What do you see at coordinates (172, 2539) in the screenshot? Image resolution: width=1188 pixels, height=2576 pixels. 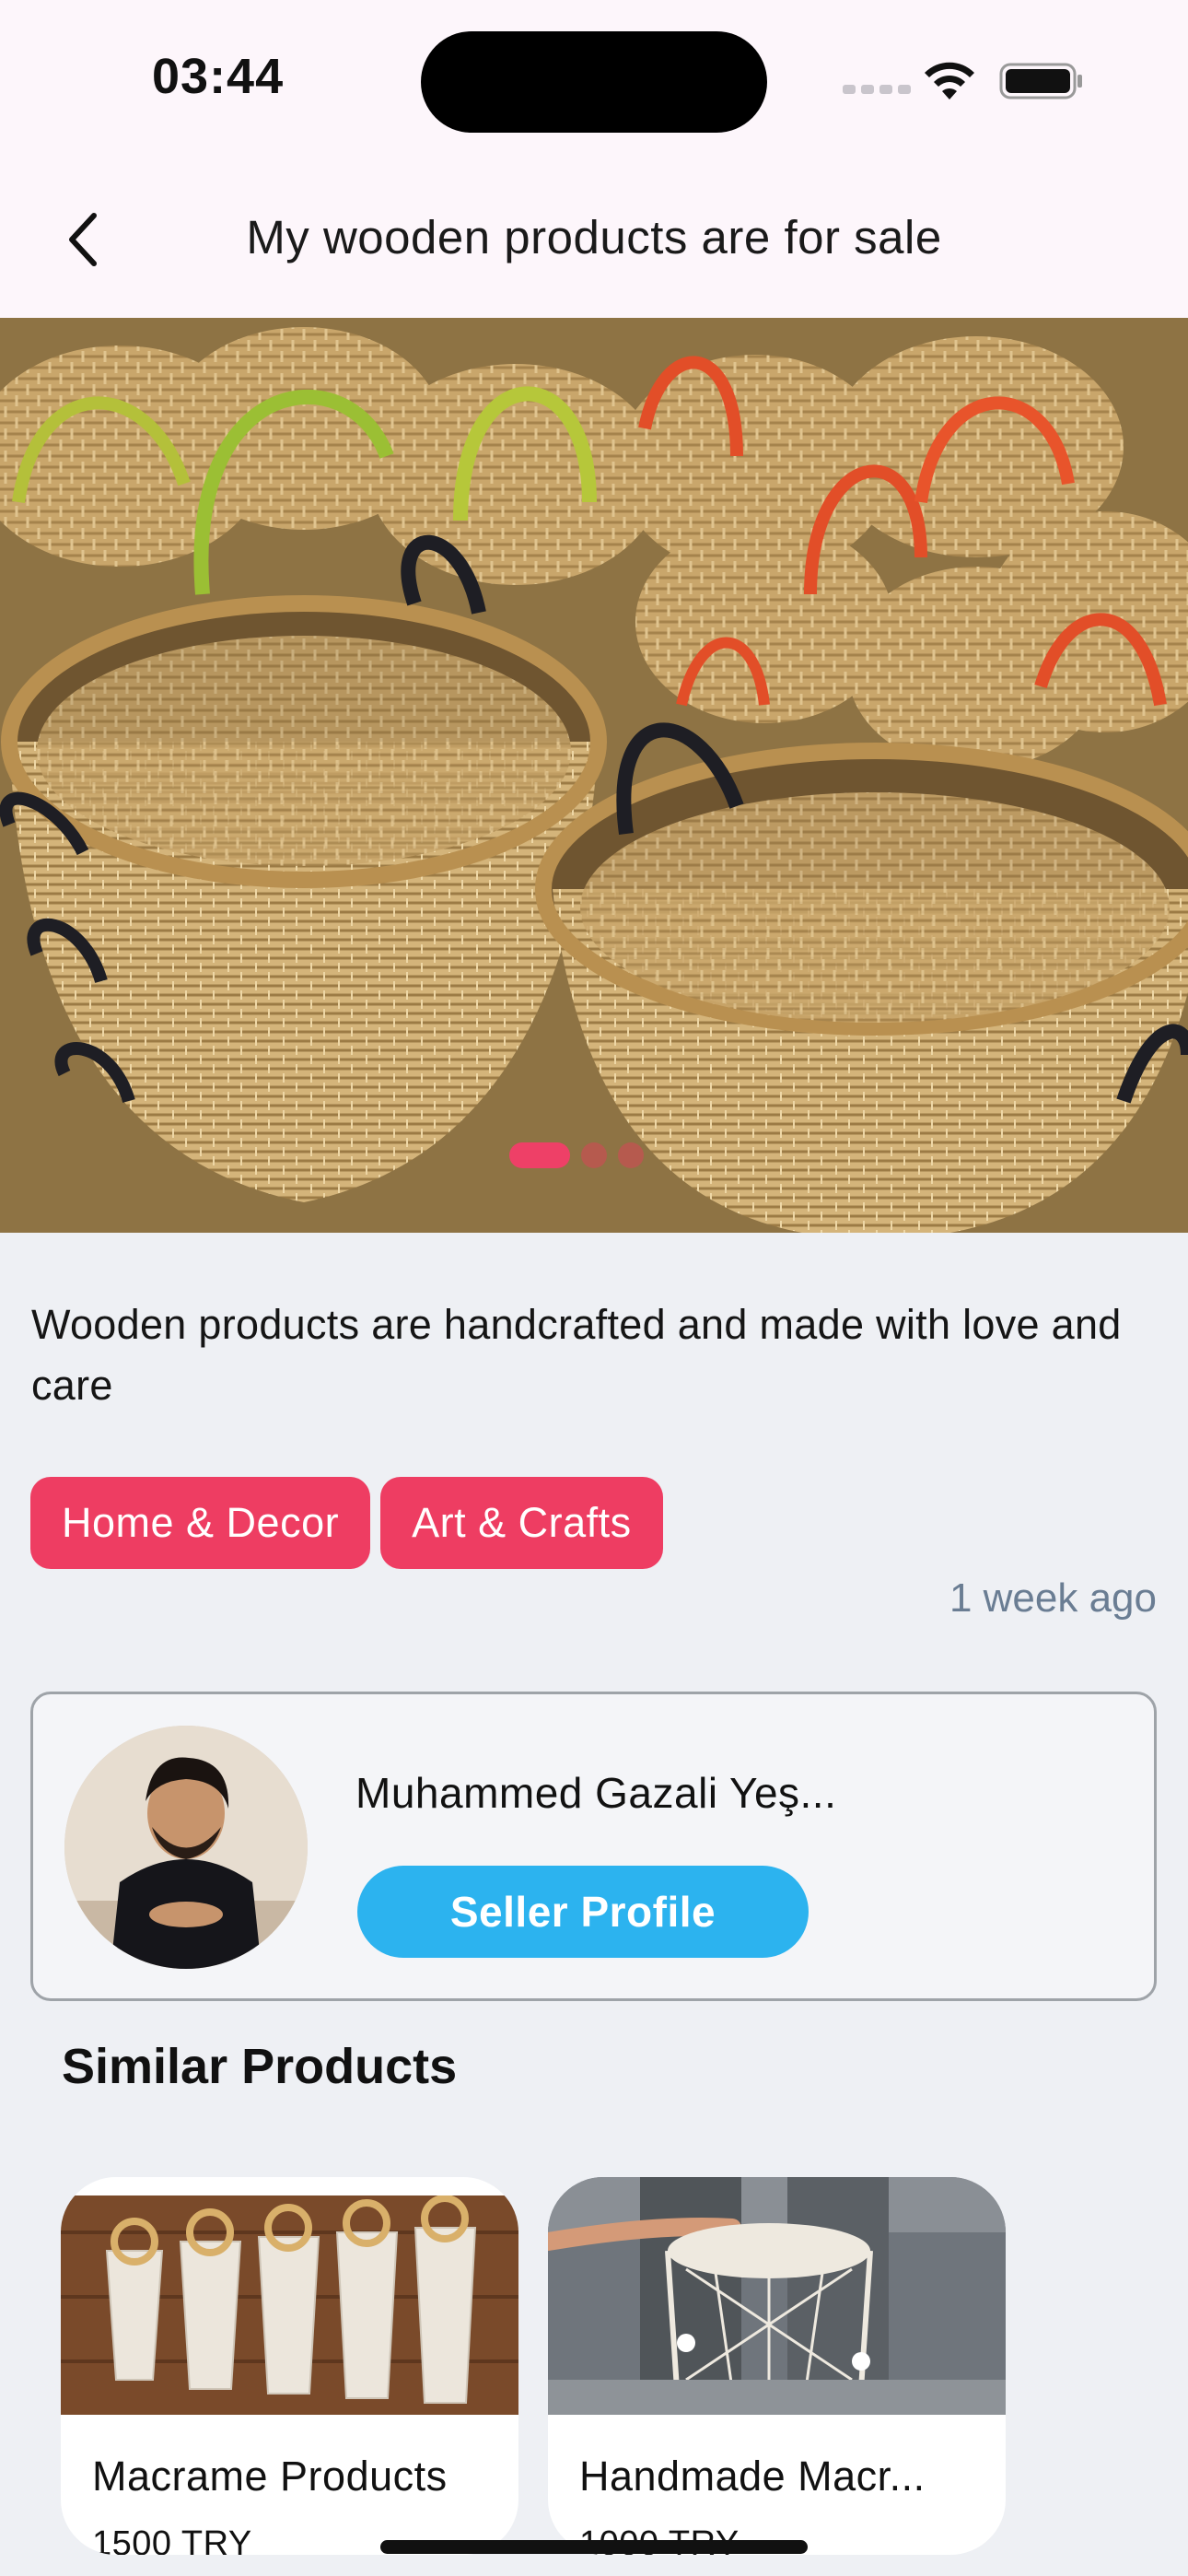 I see `product-price: 1500 TRY` at bounding box center [172, 2539].